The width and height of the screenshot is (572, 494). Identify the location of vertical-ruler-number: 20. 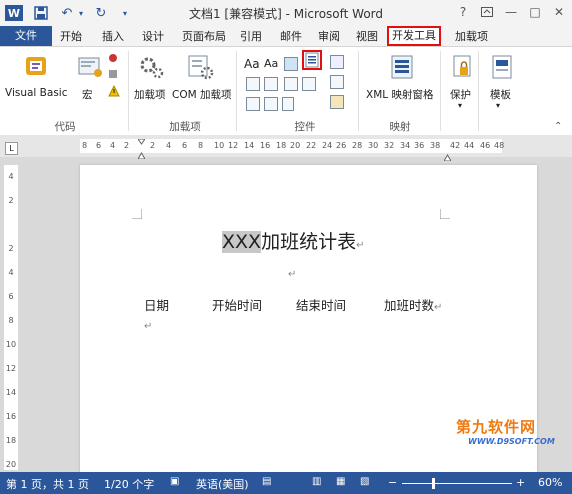
(11, 464).